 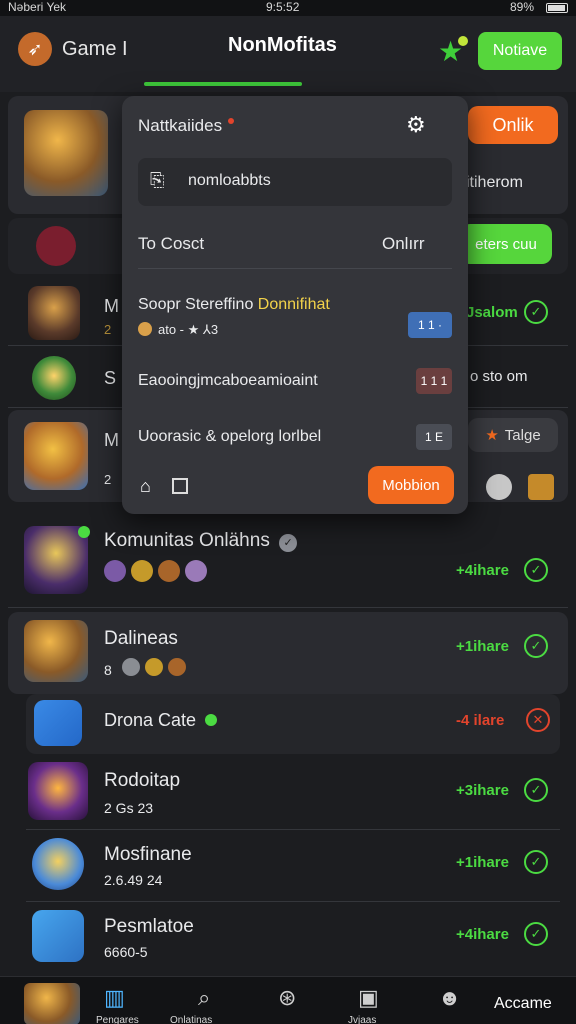 What do you see at coordinates (506, 244) in the screenshot?
I see `secondary-action-button: eters cuu` at bounding box center [506, 244].